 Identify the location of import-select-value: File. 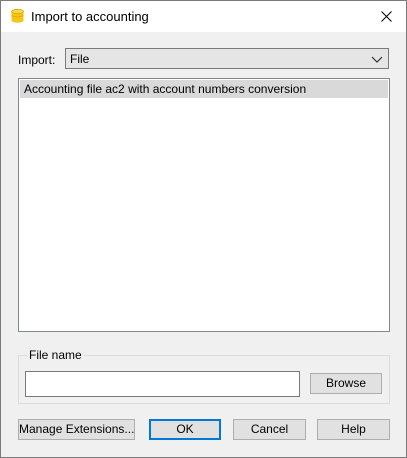
(80, 59).